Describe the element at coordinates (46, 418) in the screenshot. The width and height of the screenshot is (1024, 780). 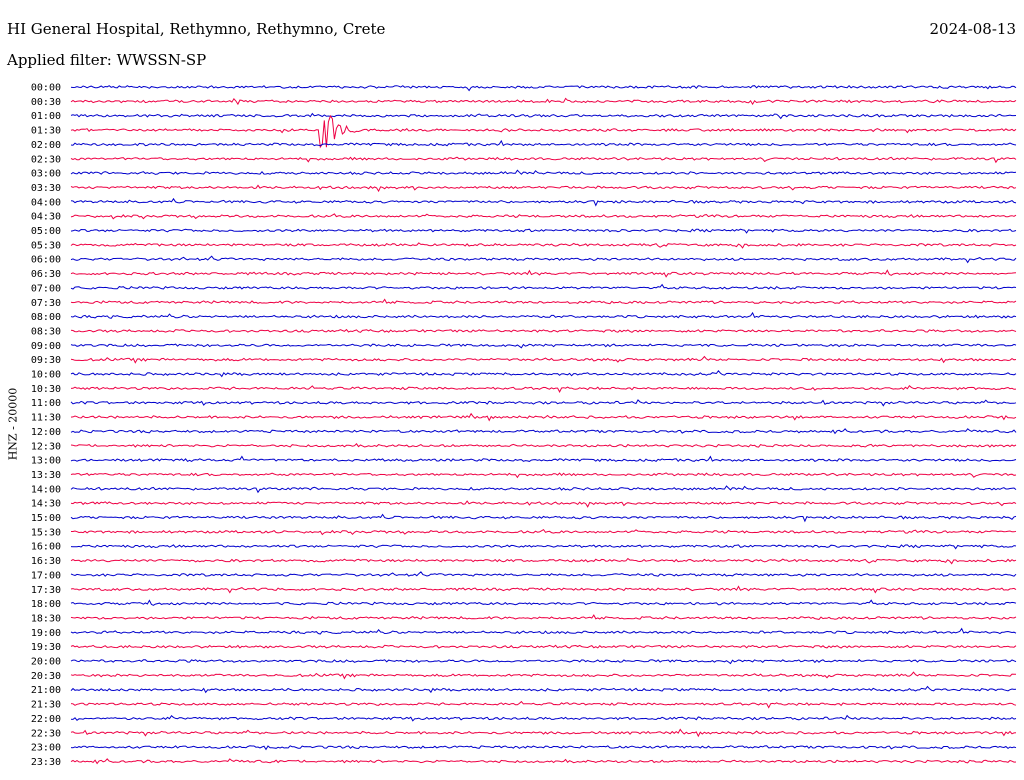
I see `tick-label: 11:30` at that location.